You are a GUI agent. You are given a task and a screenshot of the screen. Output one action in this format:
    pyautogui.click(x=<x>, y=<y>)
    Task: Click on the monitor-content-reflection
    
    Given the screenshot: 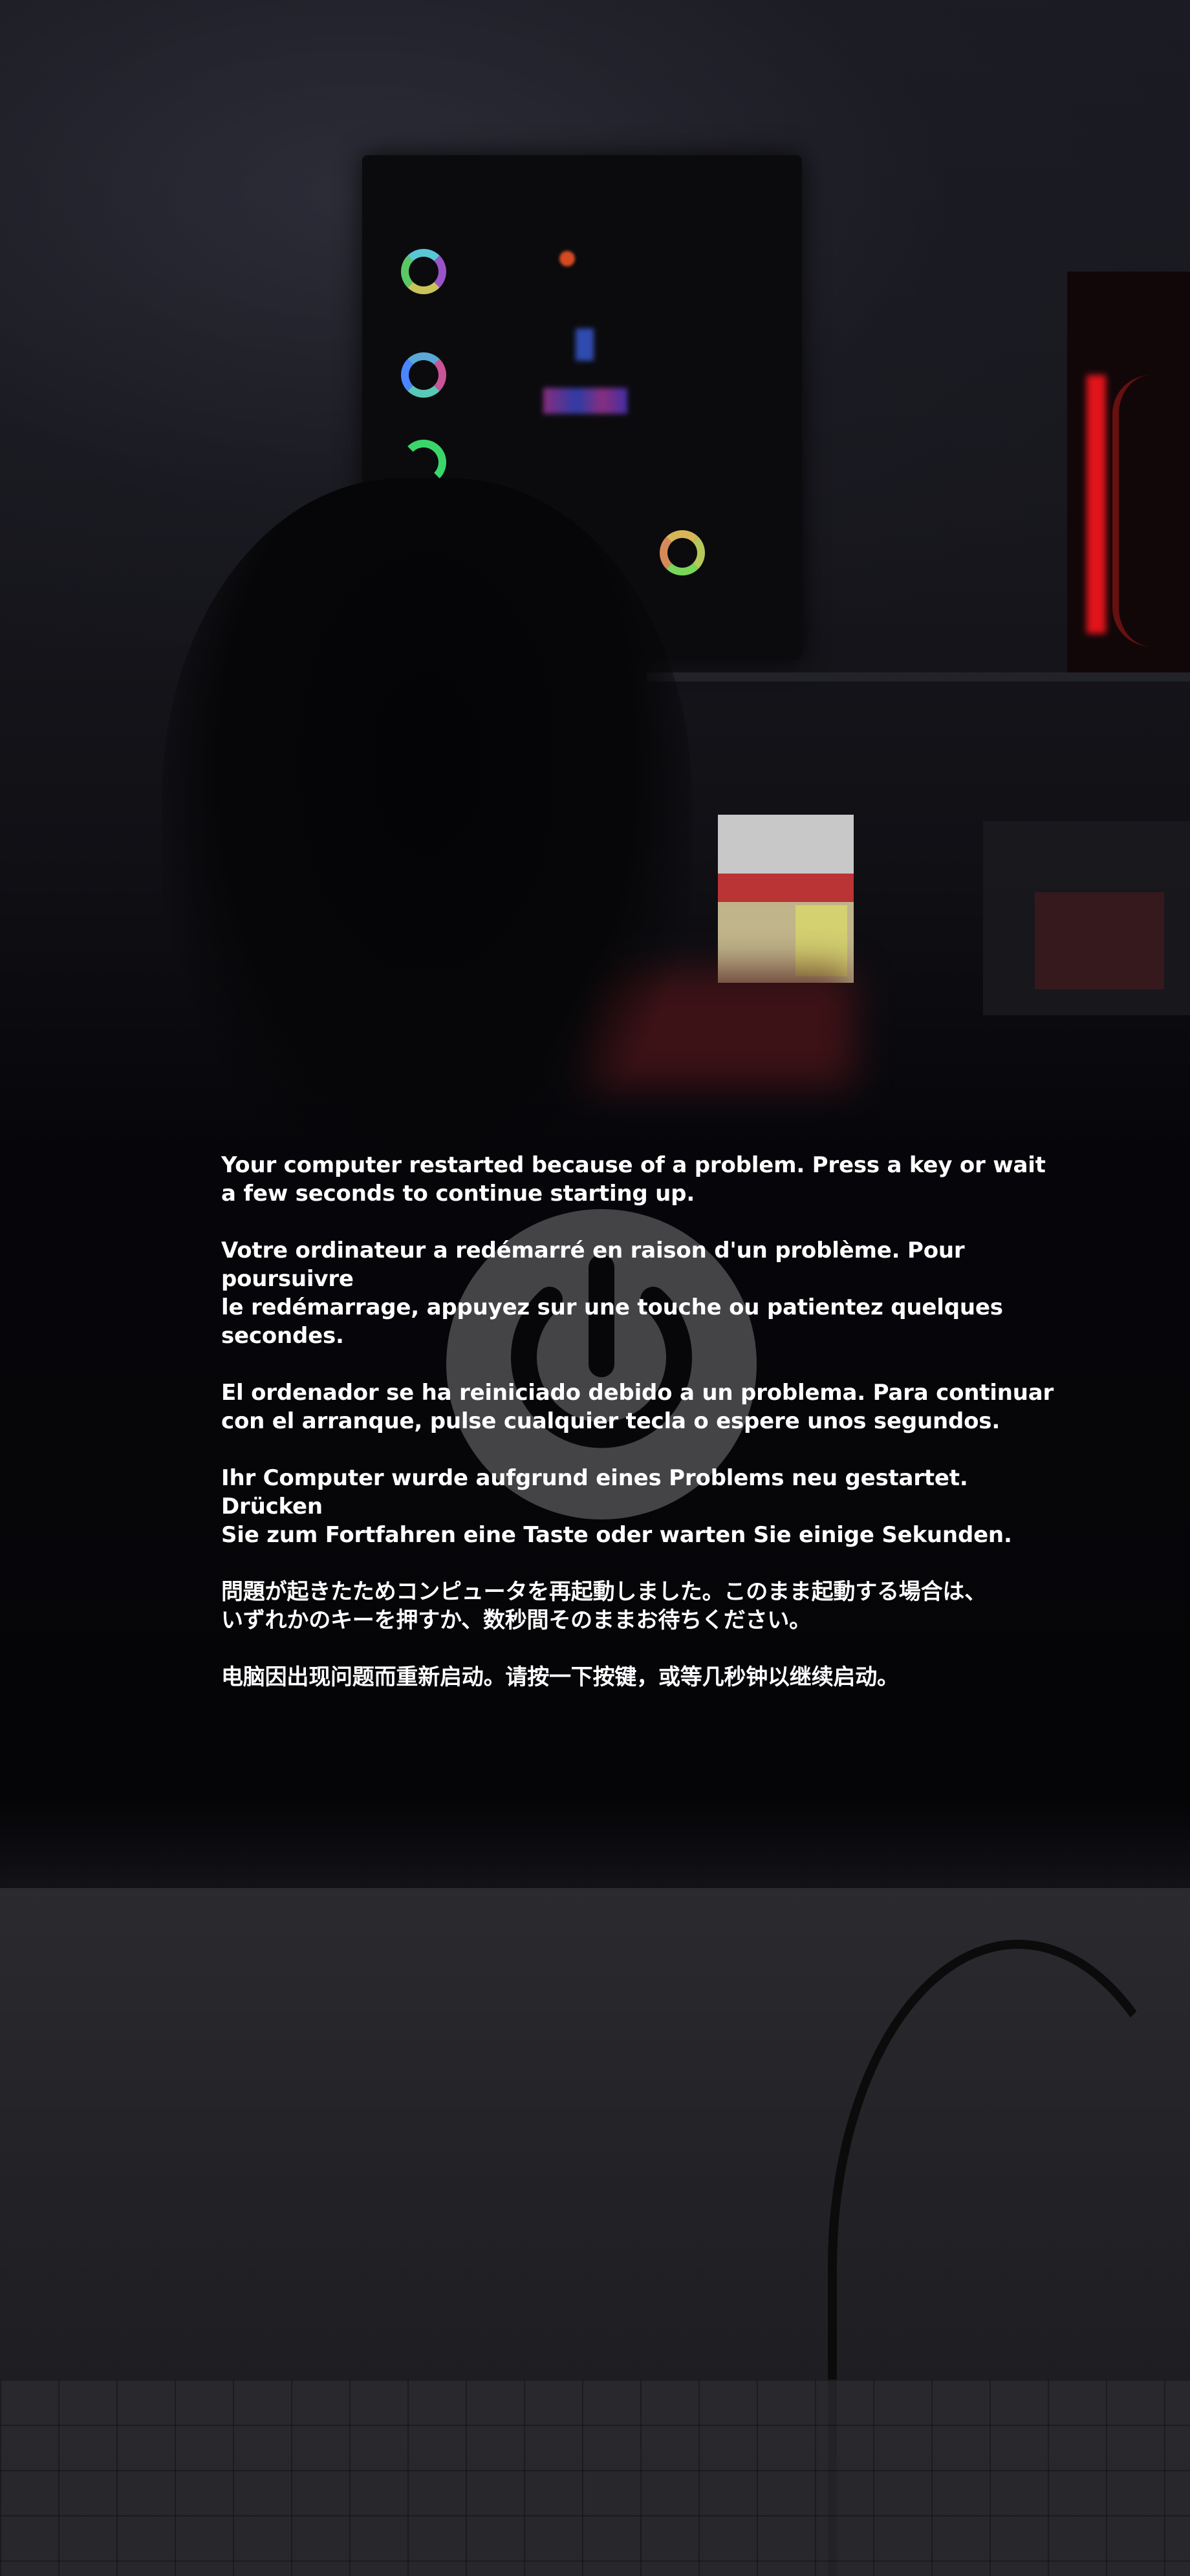 What is the action you would take?
    pyautogui.click(x=1099, y=940)
    